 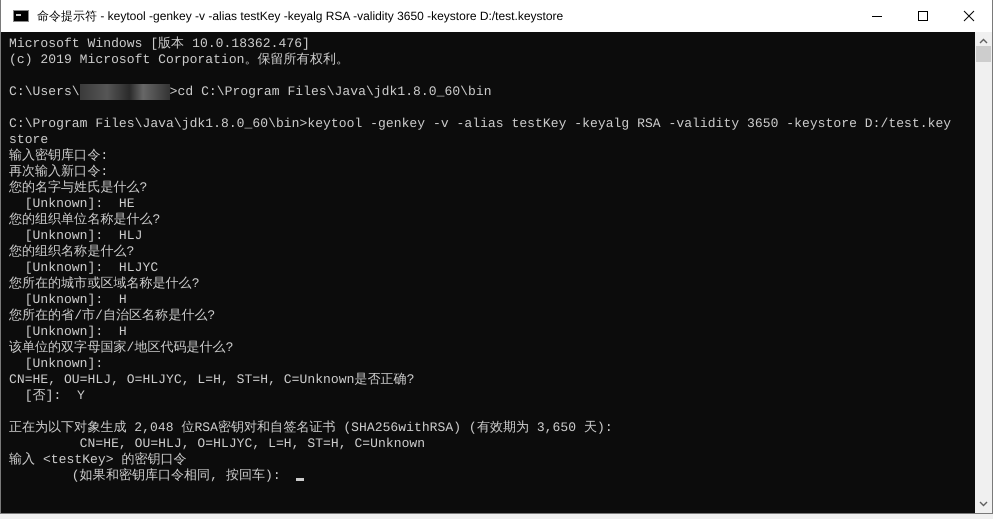 I want to click on console-line: (如果和密钥库口令相同, 按回车):, so click(x=176, y=476).